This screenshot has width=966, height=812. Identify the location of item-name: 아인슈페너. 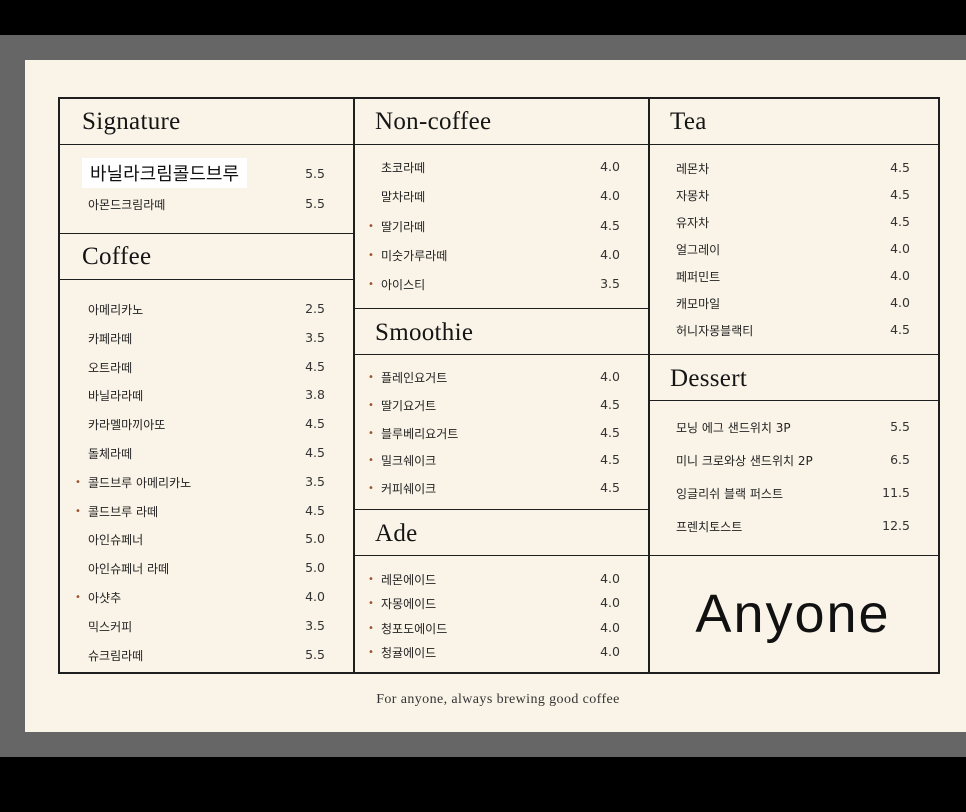
(116, 540).